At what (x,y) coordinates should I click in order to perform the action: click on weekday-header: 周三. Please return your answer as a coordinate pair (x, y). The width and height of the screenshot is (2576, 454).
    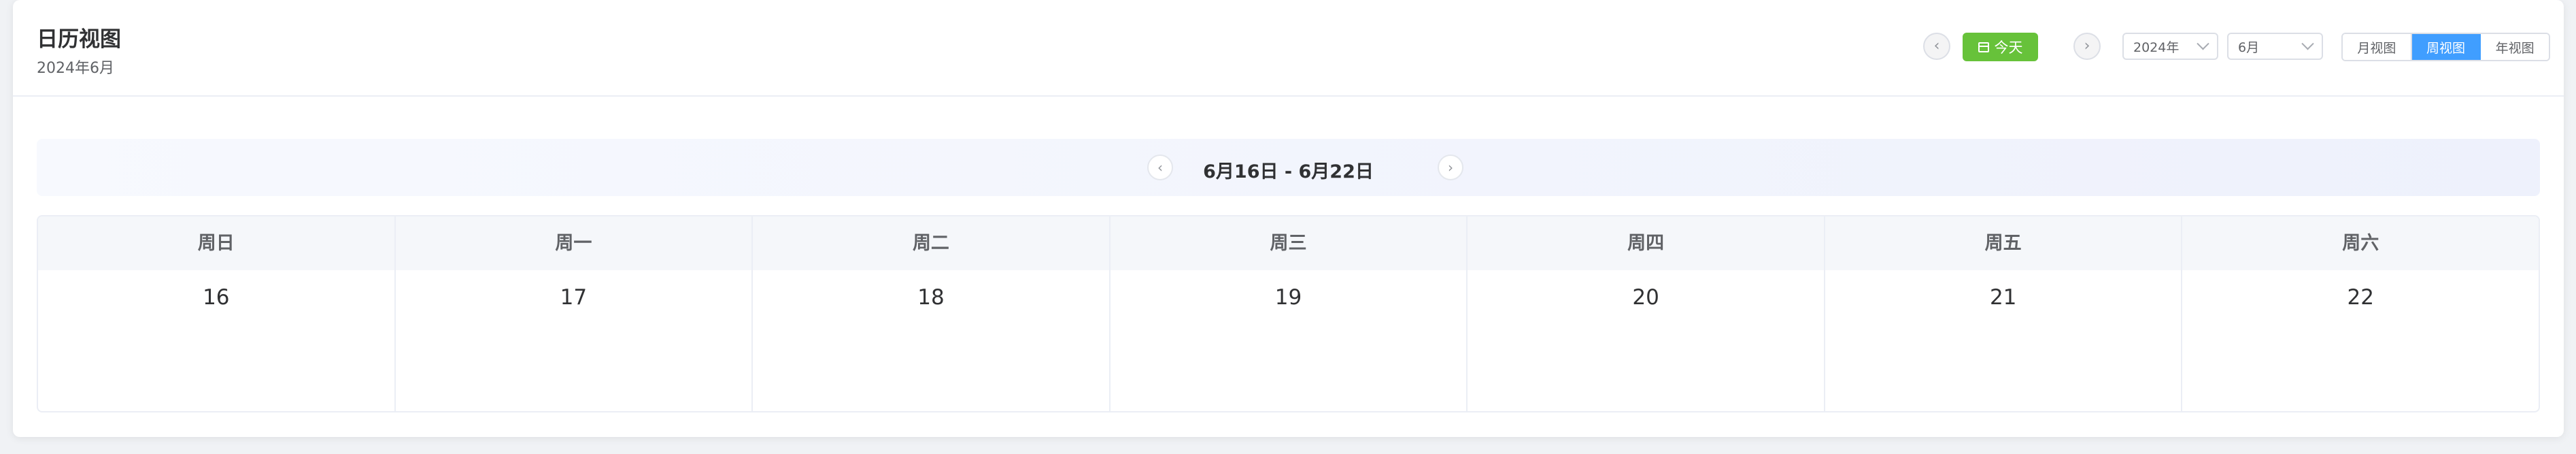
    Looking at the image, I should click on (1289, 243).